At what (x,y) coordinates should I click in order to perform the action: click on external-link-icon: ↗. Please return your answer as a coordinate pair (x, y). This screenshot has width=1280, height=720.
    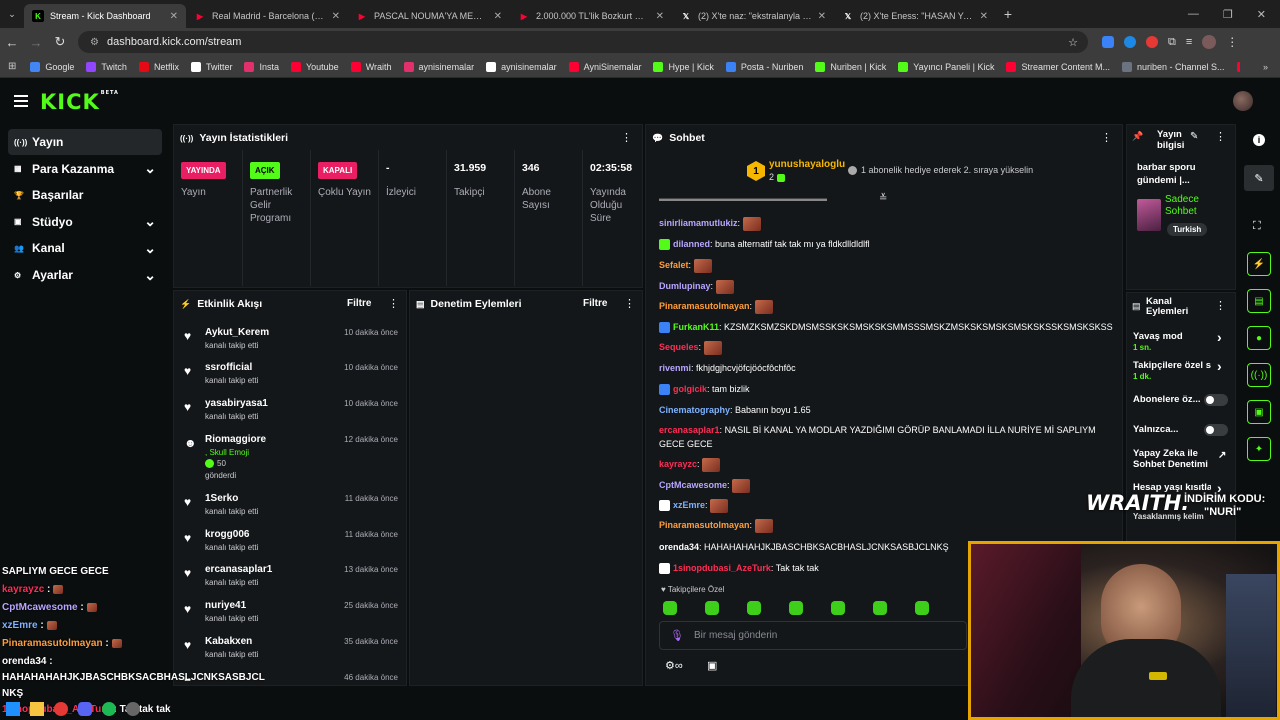
    Looking at the image, I should click on (1222, 455).